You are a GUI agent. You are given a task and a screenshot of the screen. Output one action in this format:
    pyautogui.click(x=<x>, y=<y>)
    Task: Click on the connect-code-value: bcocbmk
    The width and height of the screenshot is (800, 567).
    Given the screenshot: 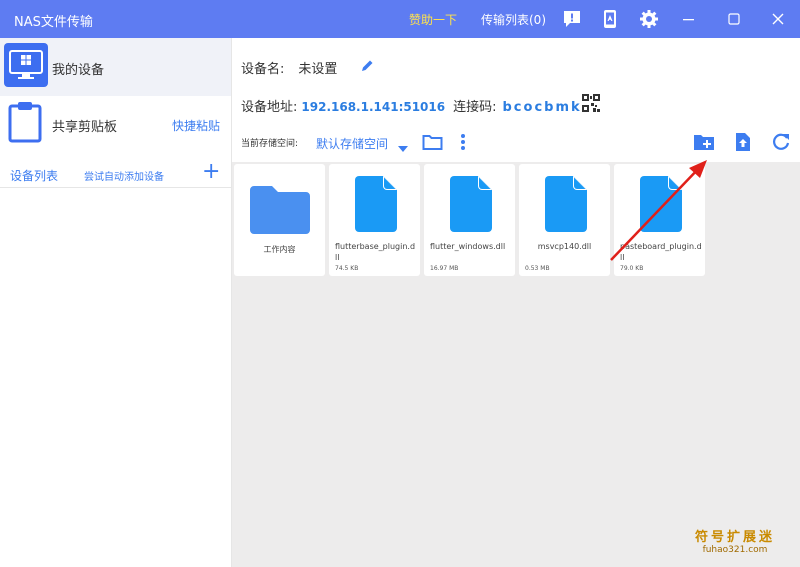 What is the action you would take?
    pyautogui.click(x=542, y=107)
    